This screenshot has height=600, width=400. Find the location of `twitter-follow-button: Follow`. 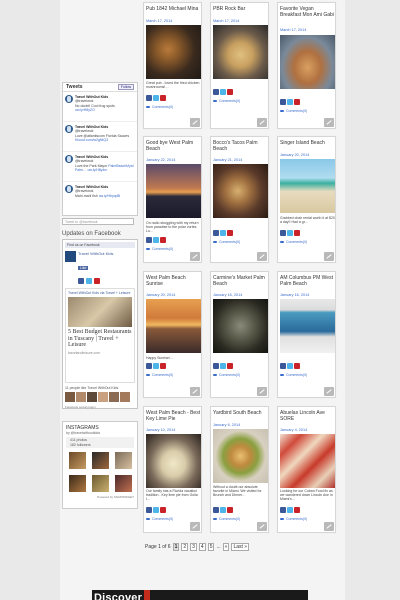

twitter-follow-button: Follow is located at coordinates (125, 87).